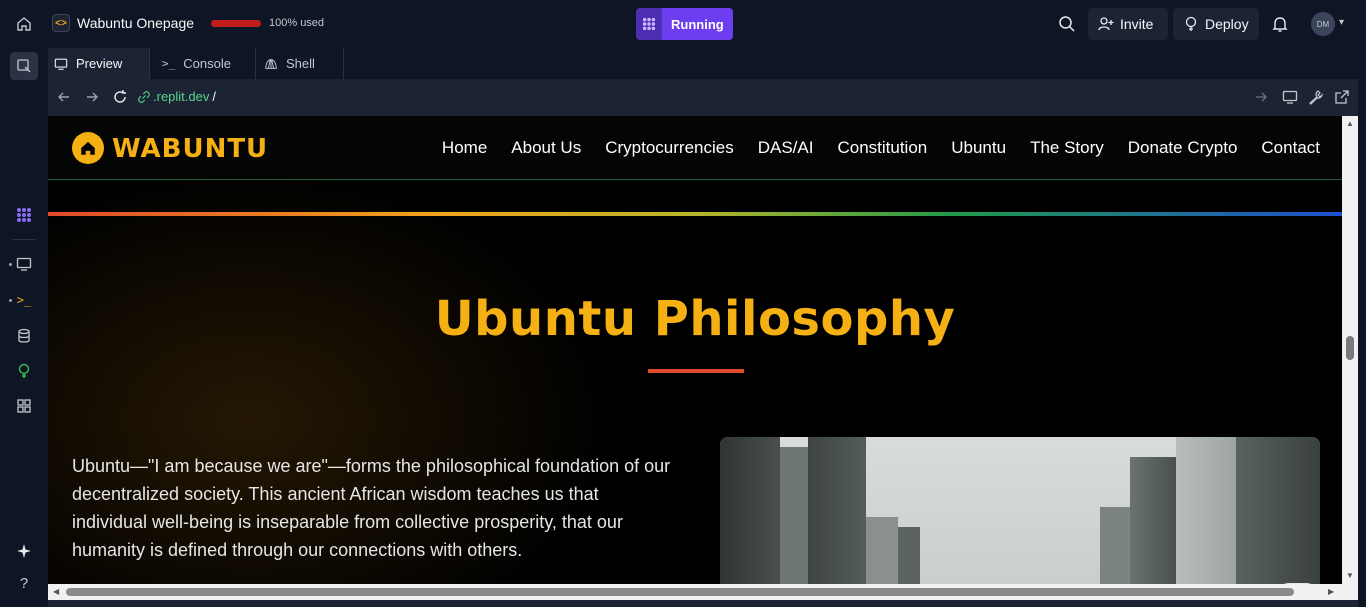 The image size is (1366, 607). I want to click on repl-name: Wabuntu Onepage, so click(135, 23).